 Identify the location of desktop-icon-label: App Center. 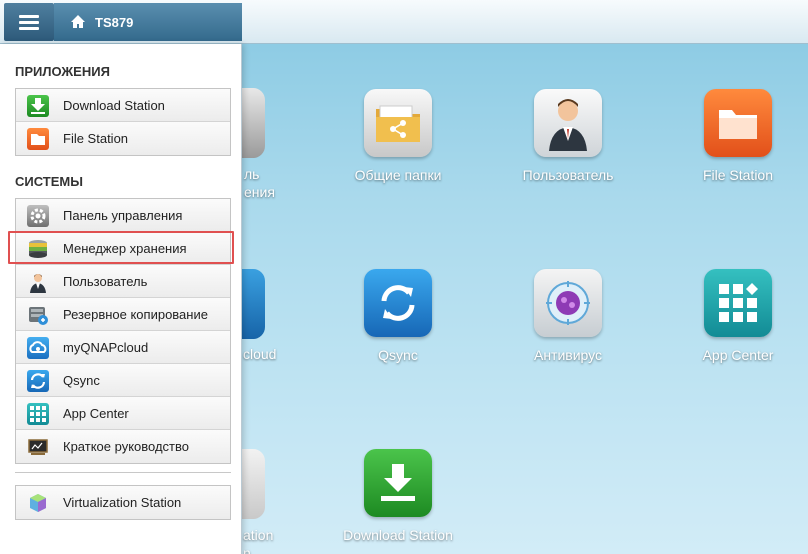
(738, 355).